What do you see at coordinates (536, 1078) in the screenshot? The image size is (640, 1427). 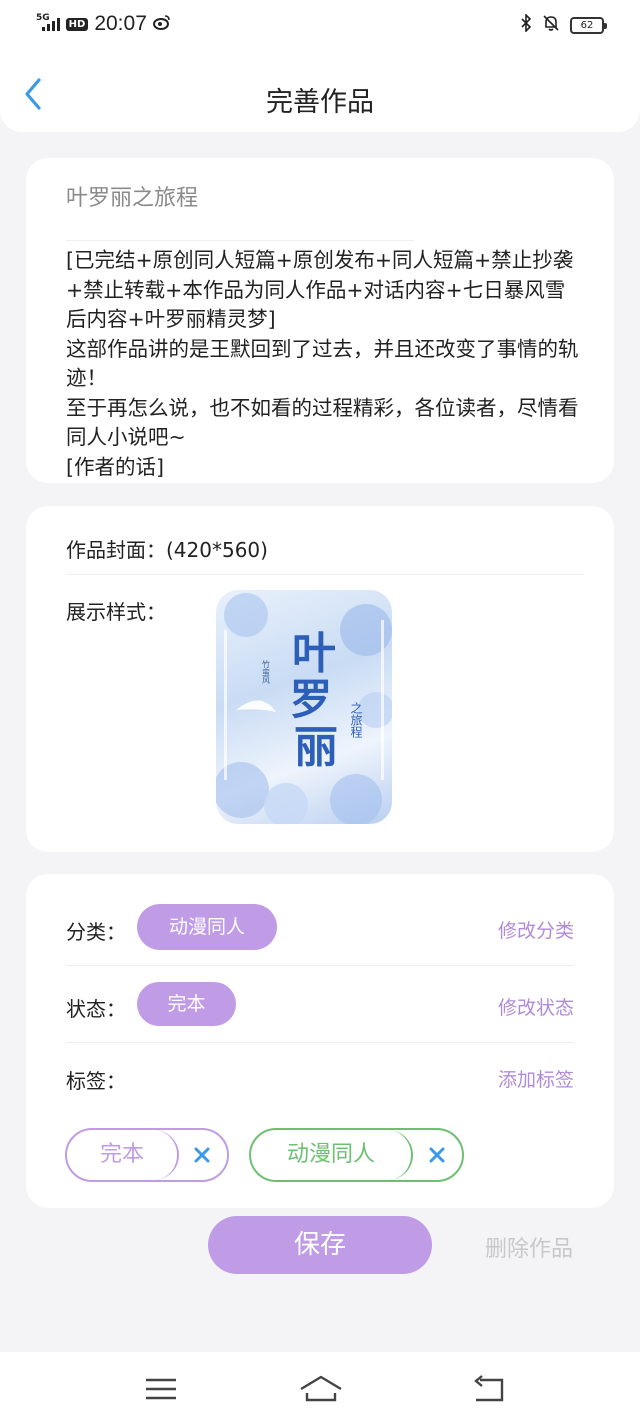 I see `add-tag-link: 添加标签` at bounding box center [536, 1078].